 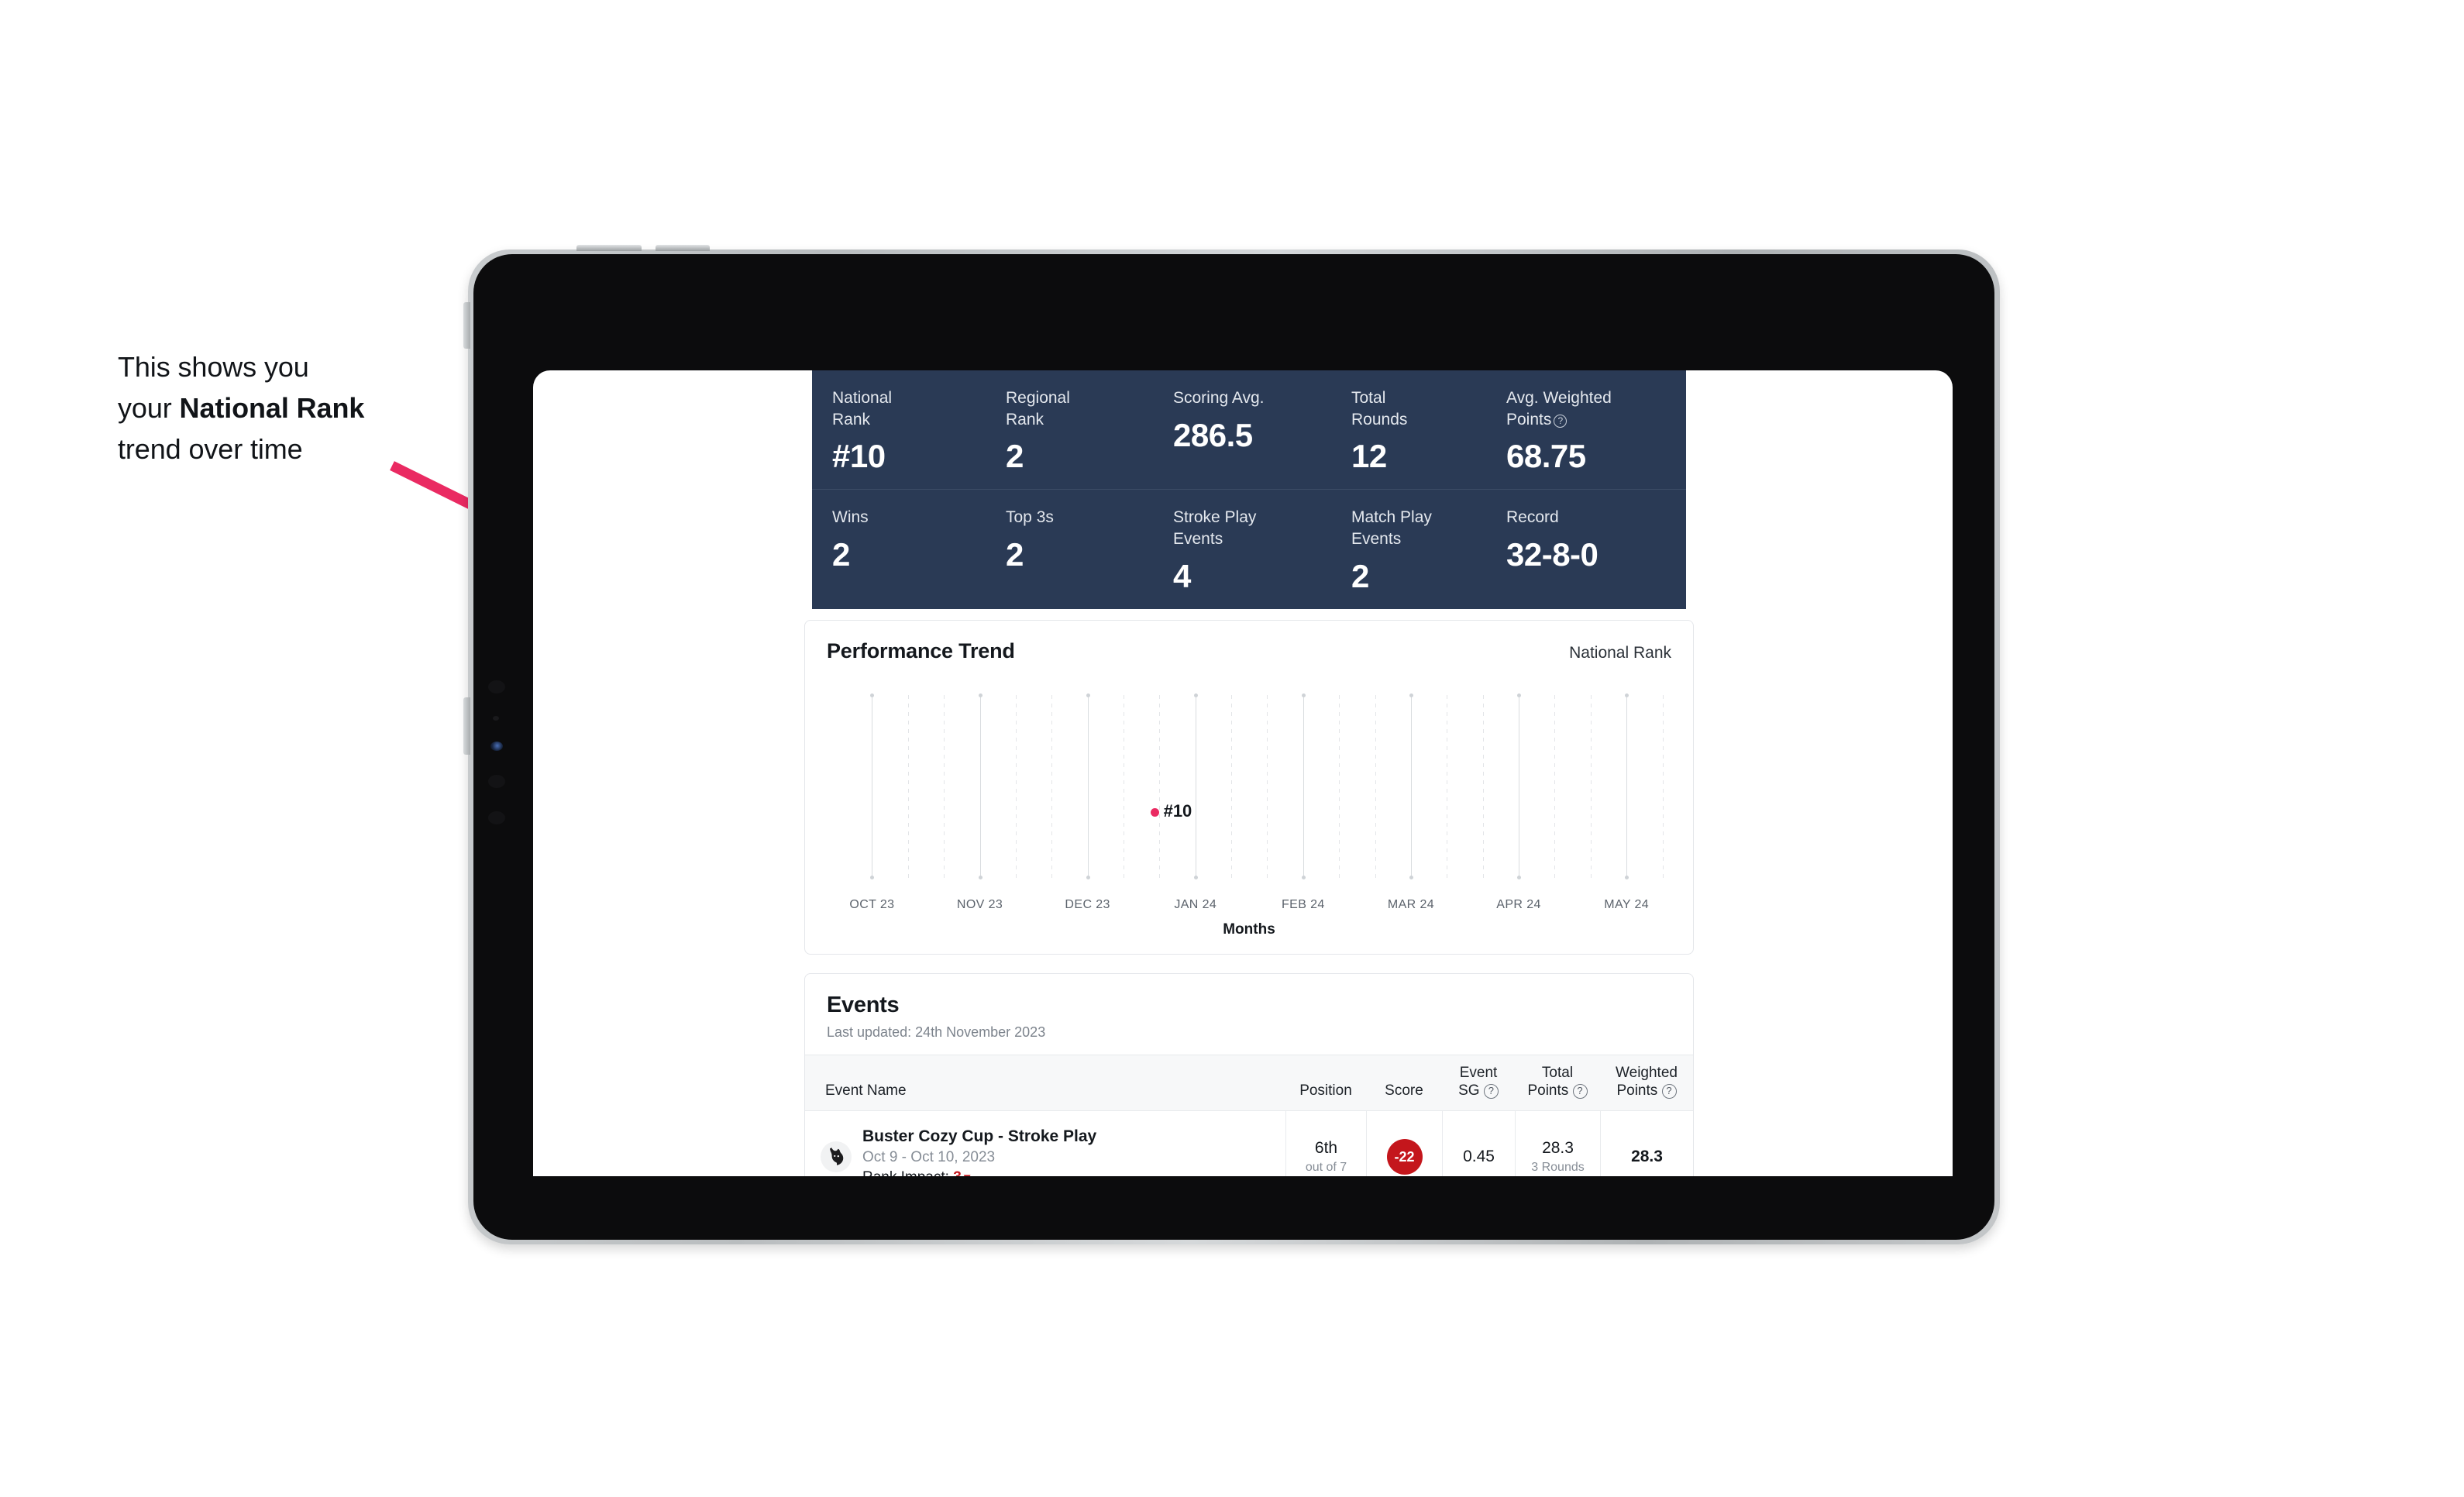 What do you see at coordinates (1326, 1148) in the screenshot?
I see `event-position: 6th` at bounding box center [1326, 1148].